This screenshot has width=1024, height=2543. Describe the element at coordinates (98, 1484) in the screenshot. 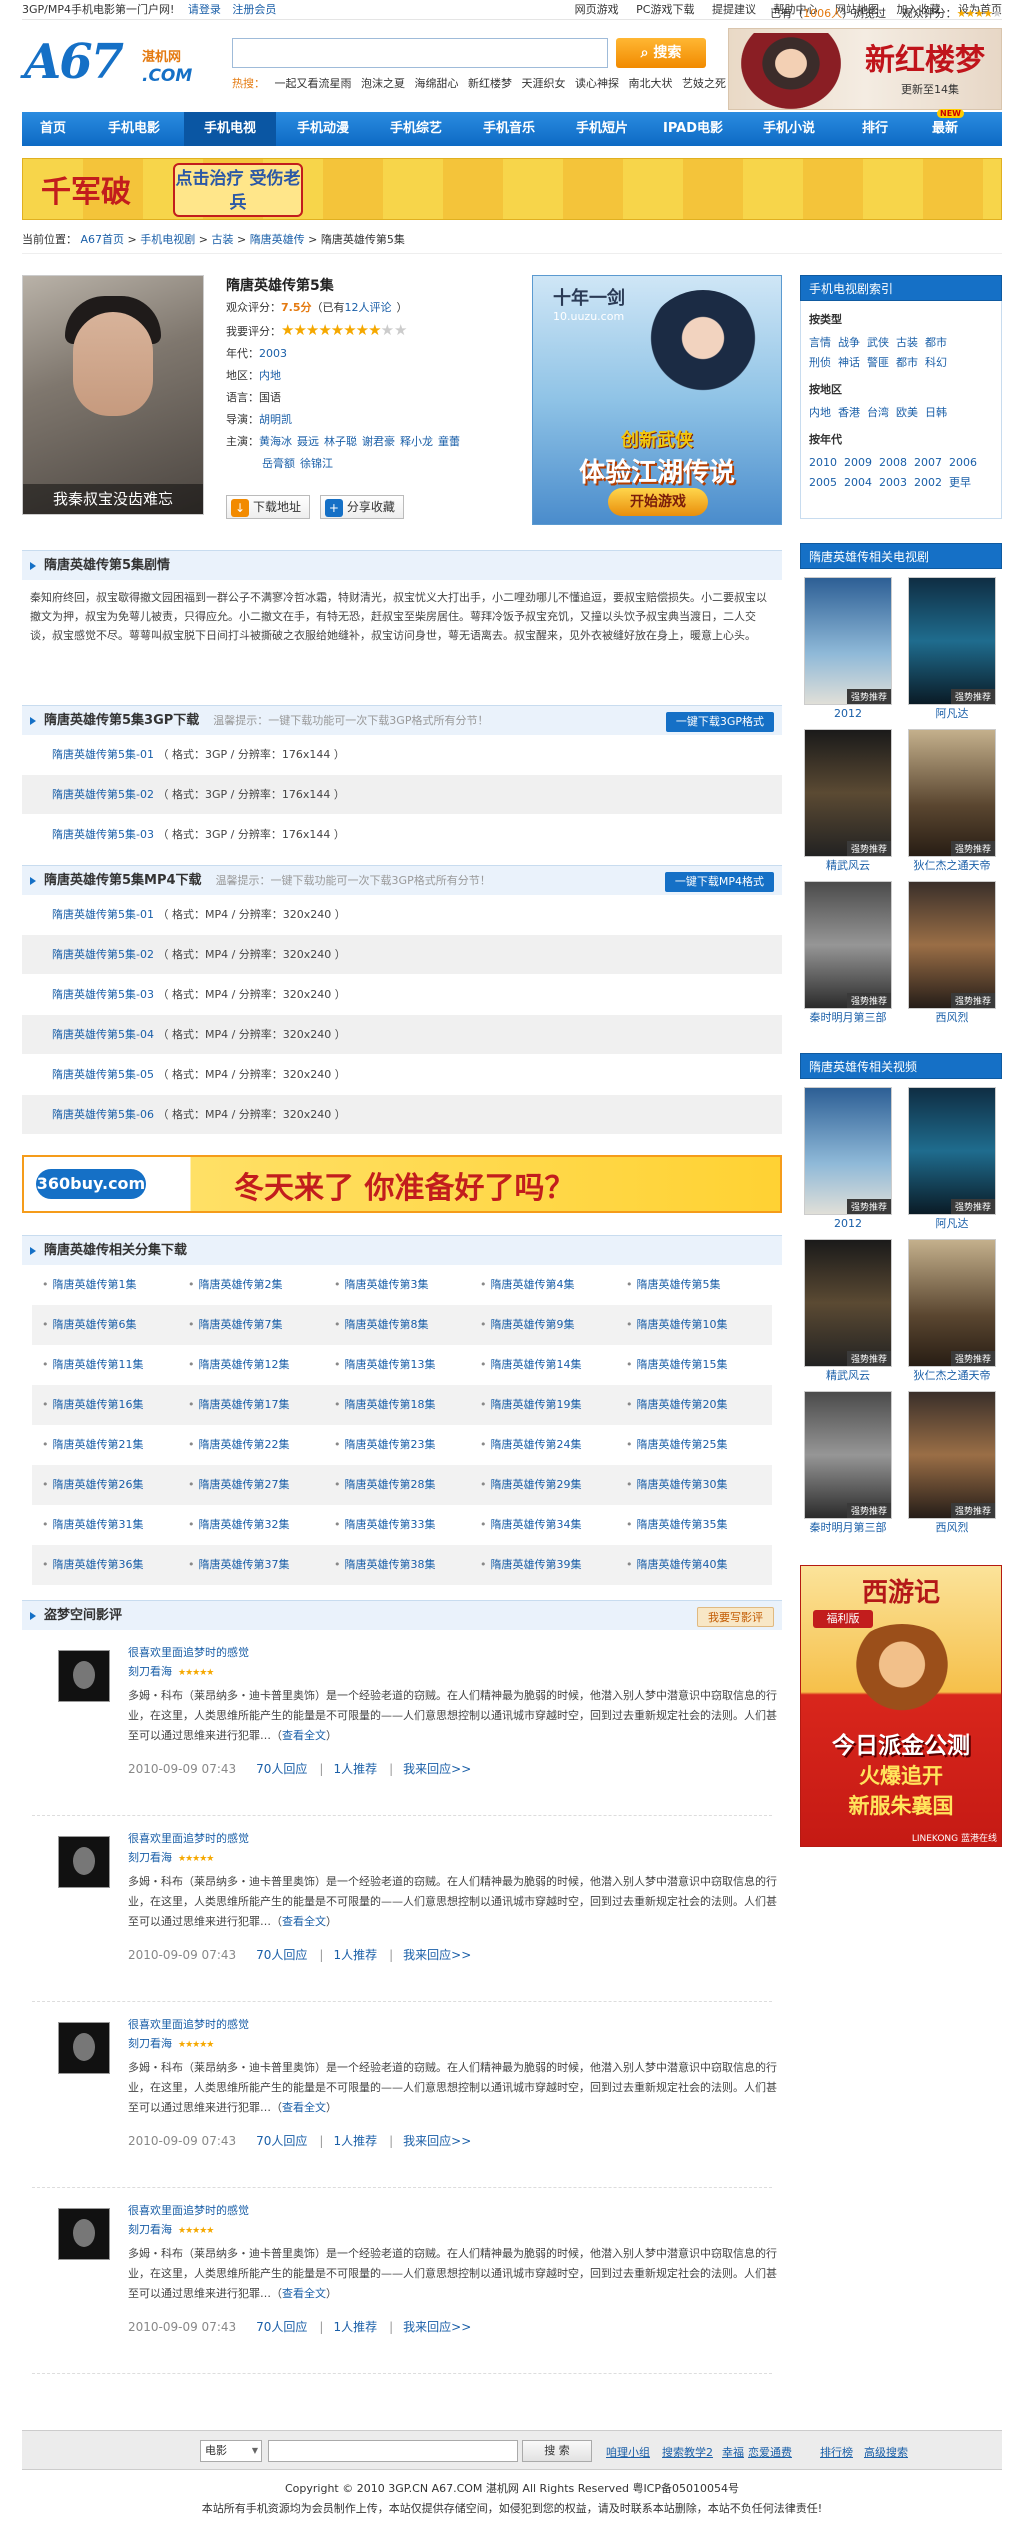

I see `episode-link: 隋唐英雄传第26集` at that location.